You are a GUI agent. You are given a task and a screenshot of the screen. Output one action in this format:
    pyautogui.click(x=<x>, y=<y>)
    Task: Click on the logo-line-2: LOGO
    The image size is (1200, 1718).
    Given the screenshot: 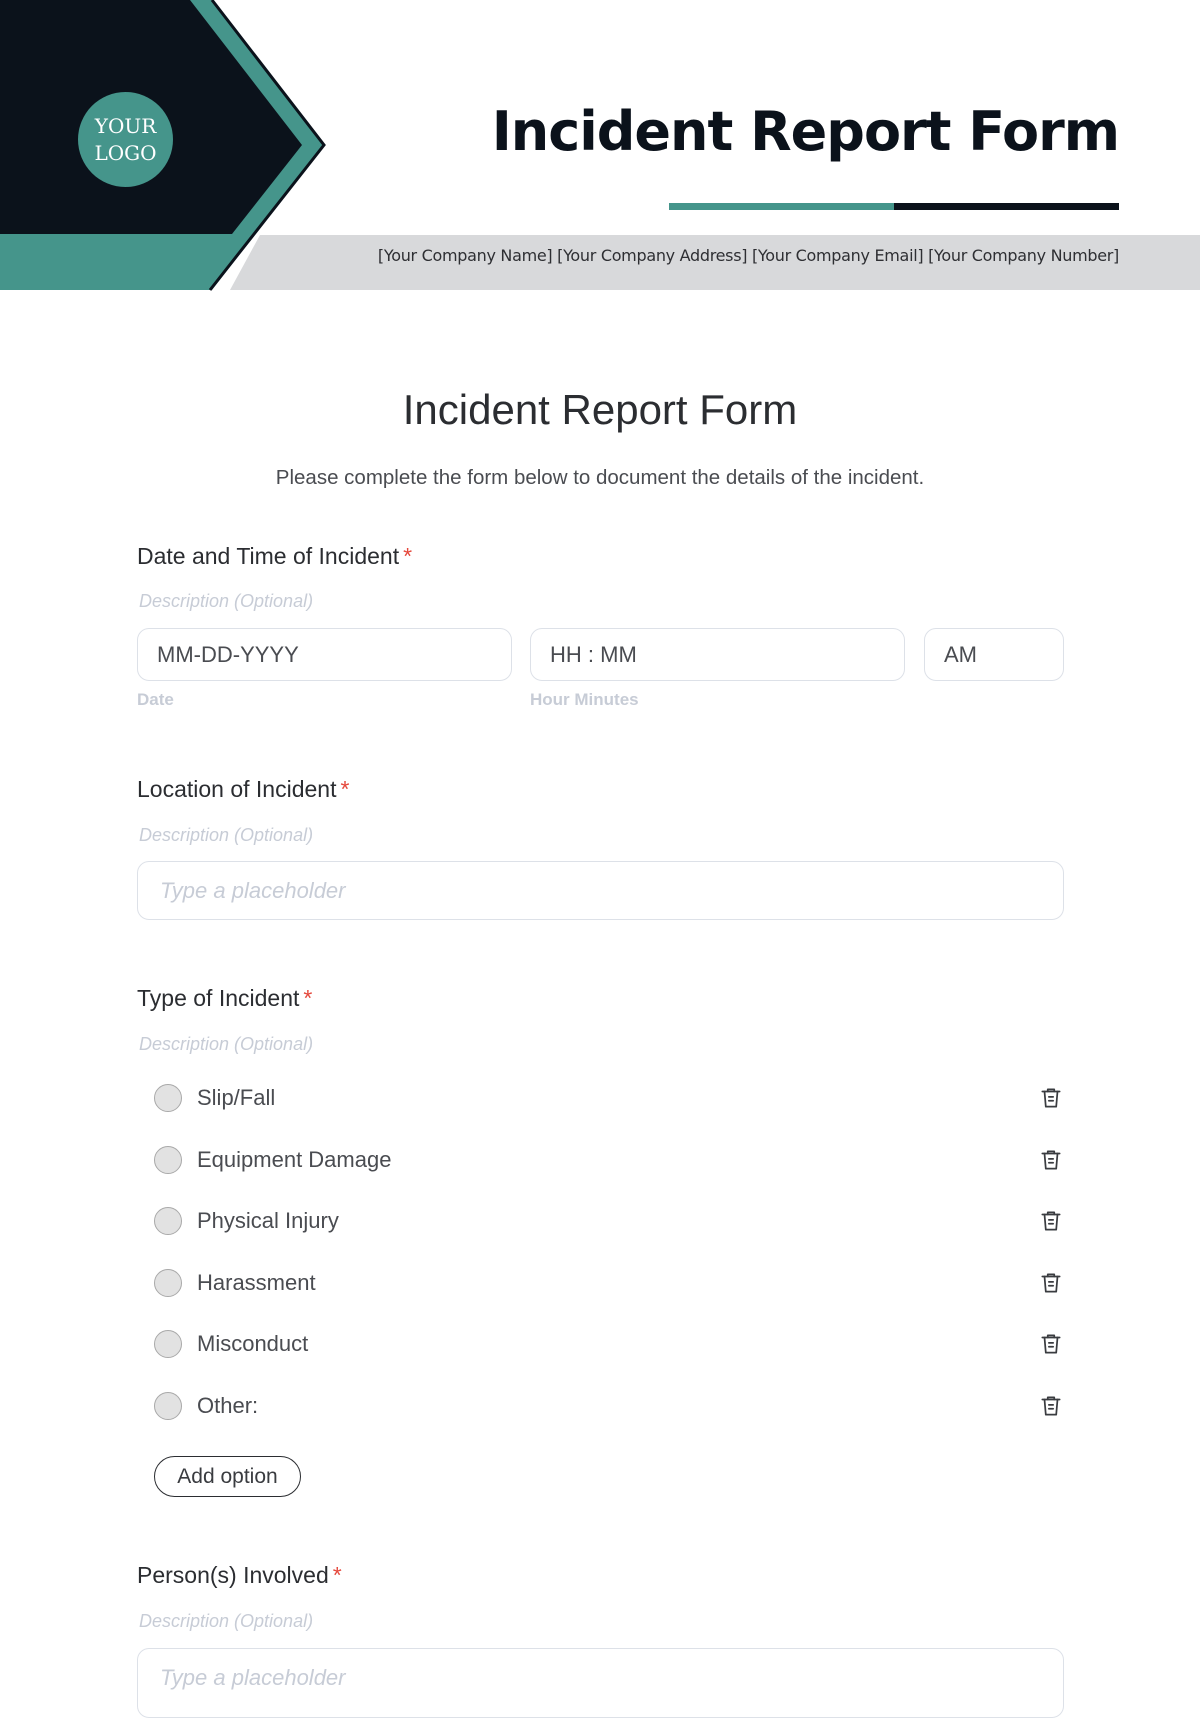 What is the action you would take?
    pyautogui.click(x=125, y=152)
    